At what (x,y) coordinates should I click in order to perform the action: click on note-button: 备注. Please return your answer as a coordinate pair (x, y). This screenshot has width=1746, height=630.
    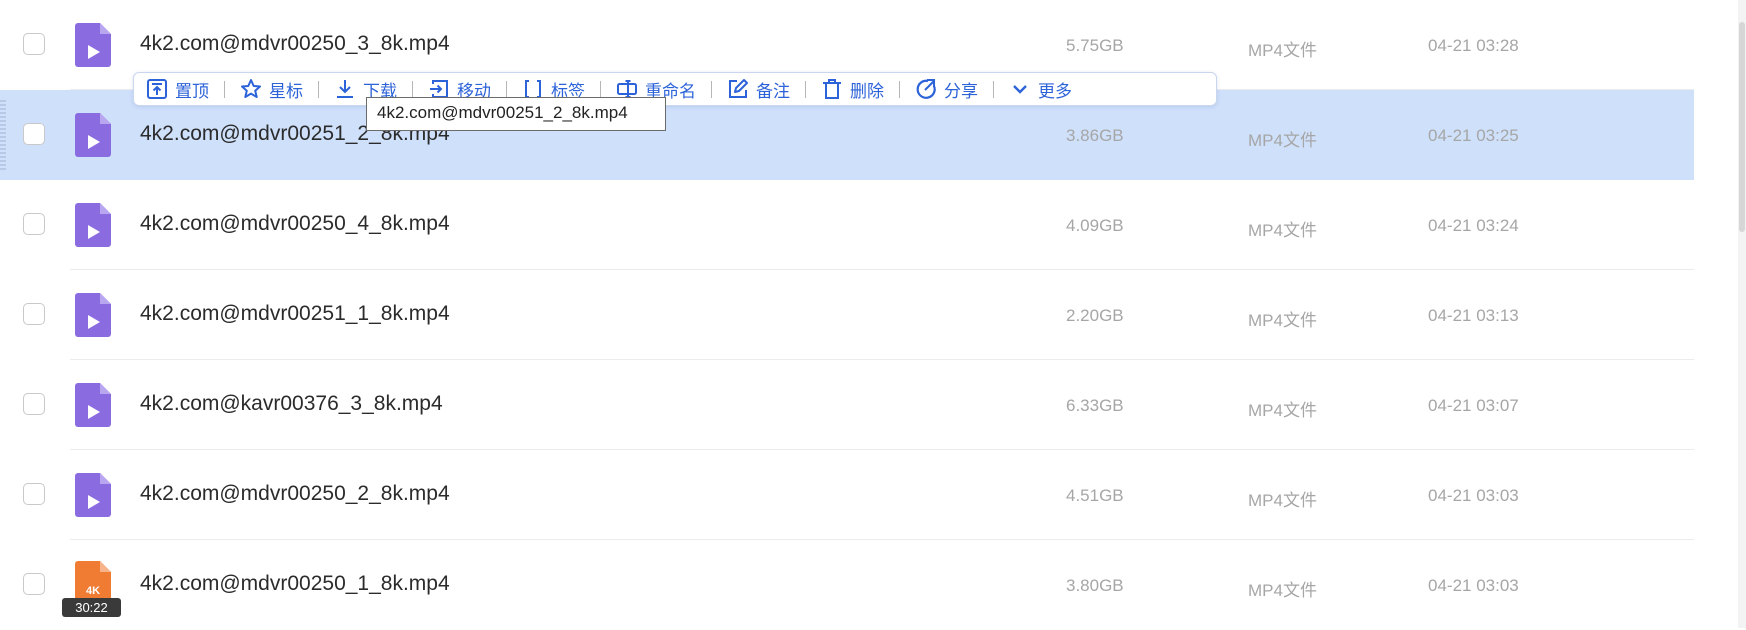
    Looking at the image, I should click on (758, 89).